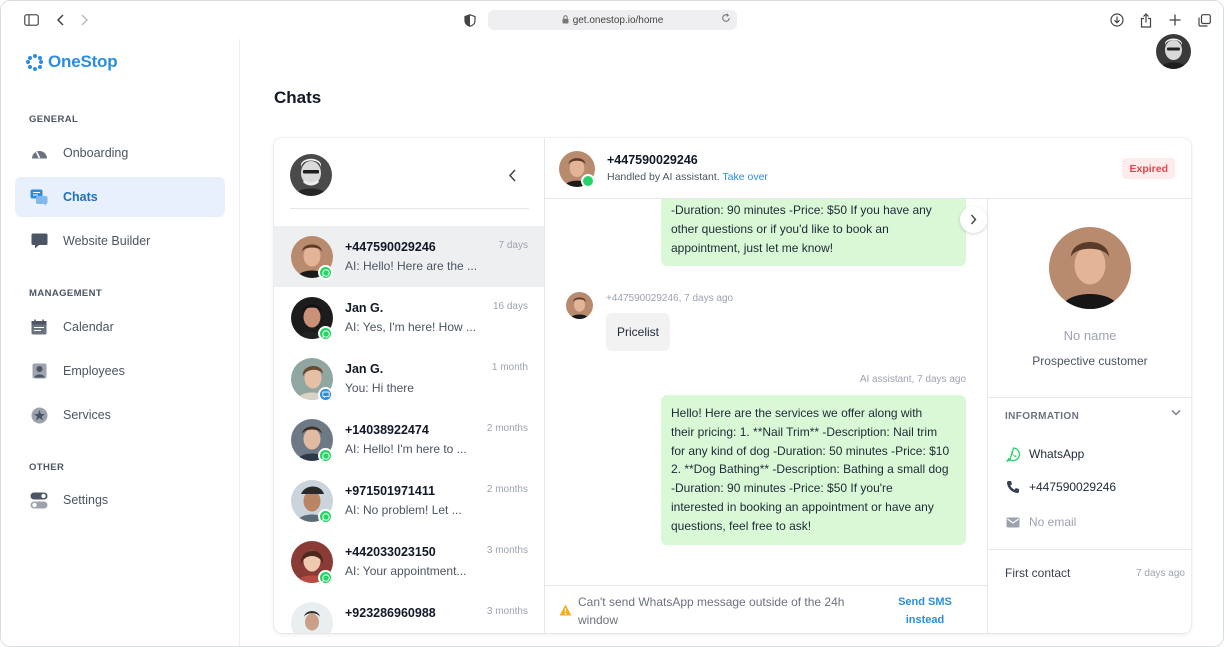 Image resolution: width=1224 pixels, height=647 pixels. Describe the element at coordinates (120, 500) in the screenshot. I see `sidebar-item-settings: Settings` at that location.